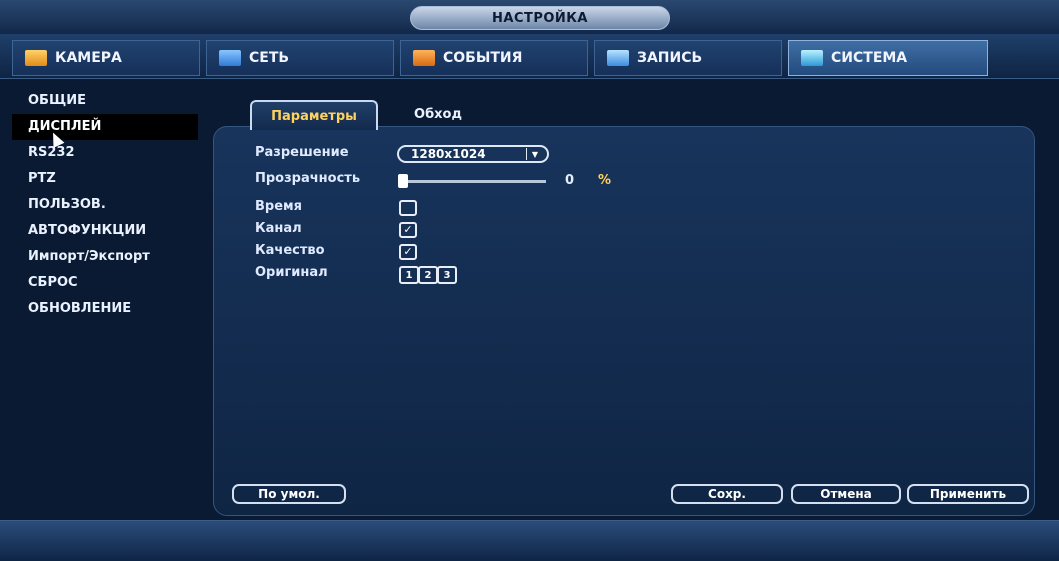 The image size is (1059, 561). What do you see at coordinates (438, 114) in the screenshot?
I see `tab-tour: Обход` at bounding box center [438, 114].